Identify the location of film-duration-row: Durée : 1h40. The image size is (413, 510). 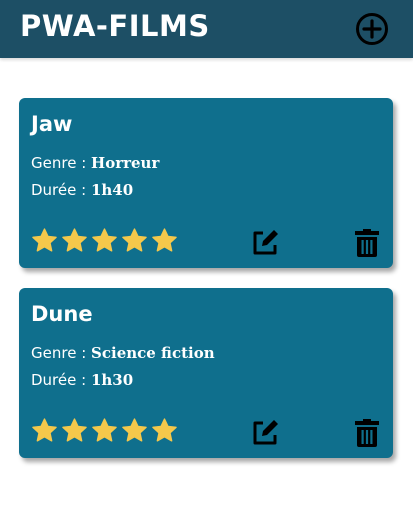
(82, 190).